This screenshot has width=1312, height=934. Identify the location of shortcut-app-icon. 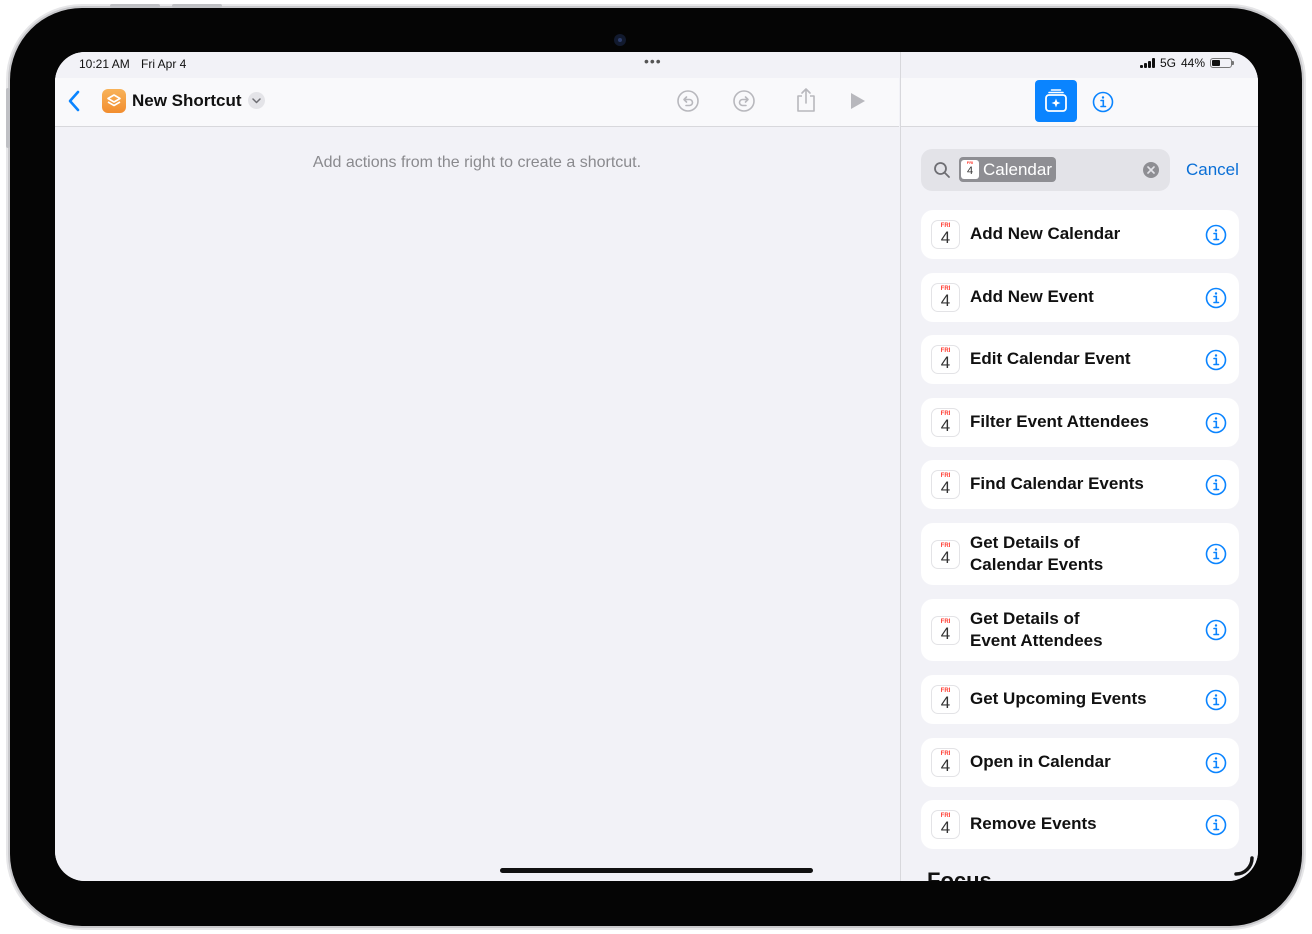
(114, 101).